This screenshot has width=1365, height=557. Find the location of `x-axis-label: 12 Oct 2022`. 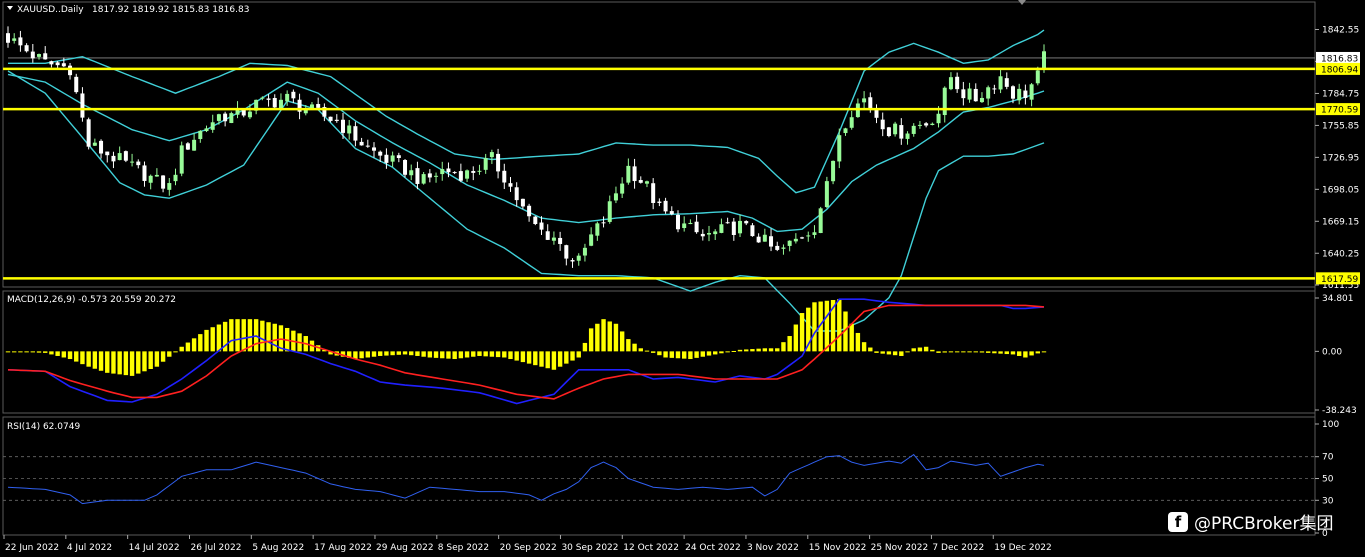

x-axis-label: 12 Oct 2022 is located at coordinates (651, 548).